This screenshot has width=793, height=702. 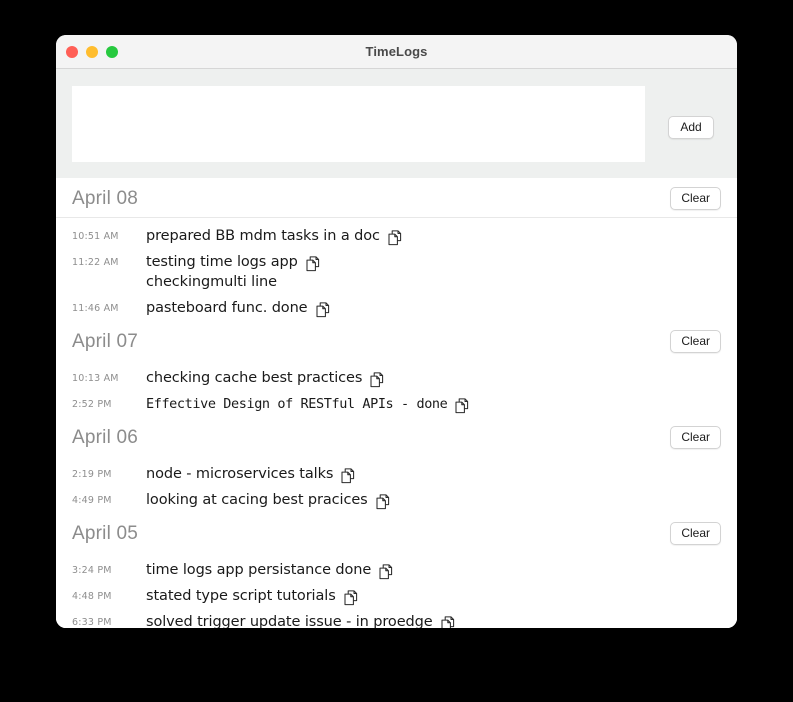 I want to click on day-header: April 05 Clear, so click(x=396, y=532).